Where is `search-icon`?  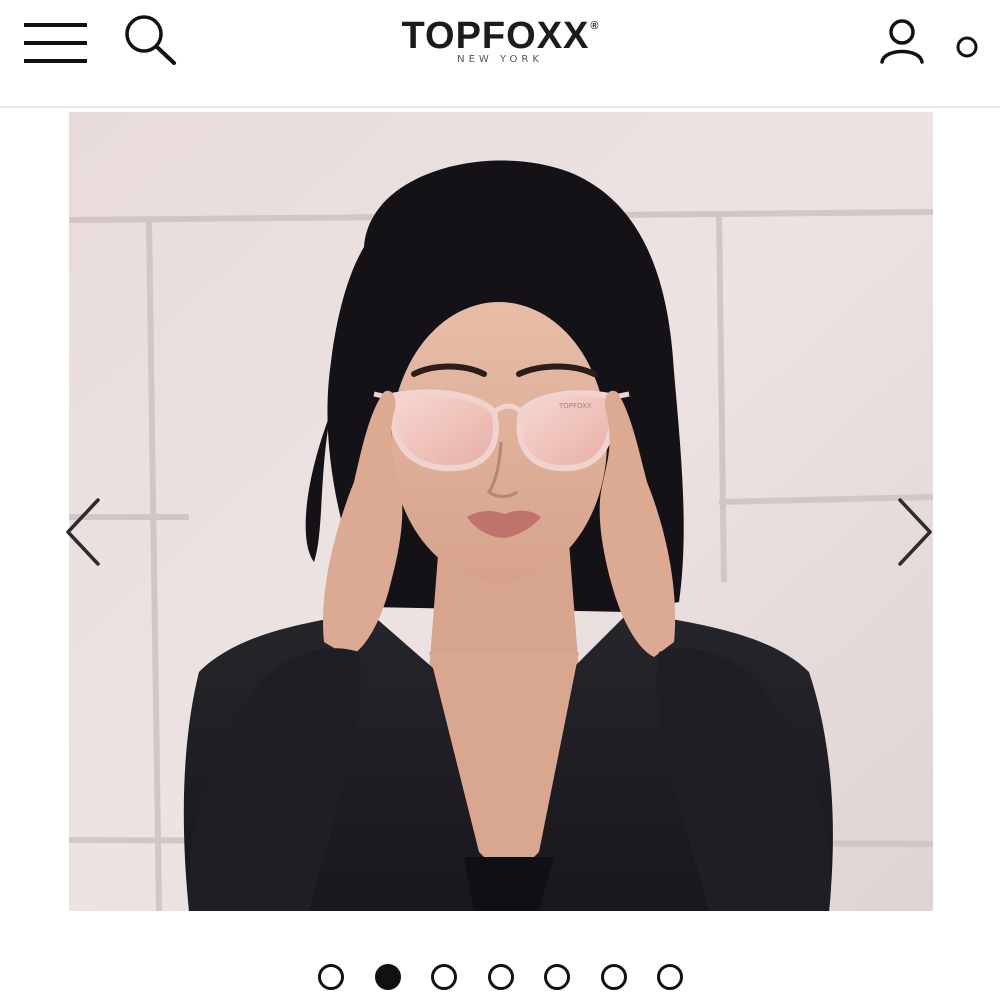
search-icon is located at coordinates (150, 40).